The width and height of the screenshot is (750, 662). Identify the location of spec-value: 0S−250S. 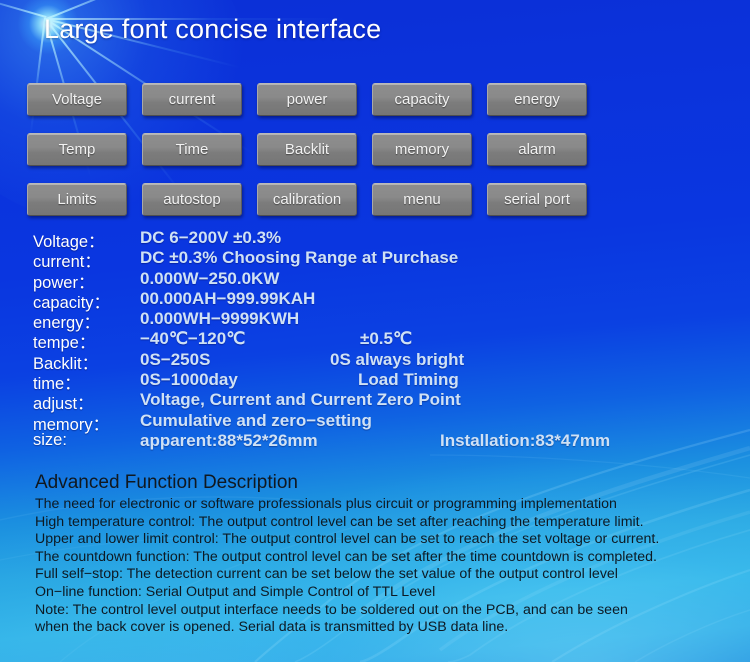
(175, 359).